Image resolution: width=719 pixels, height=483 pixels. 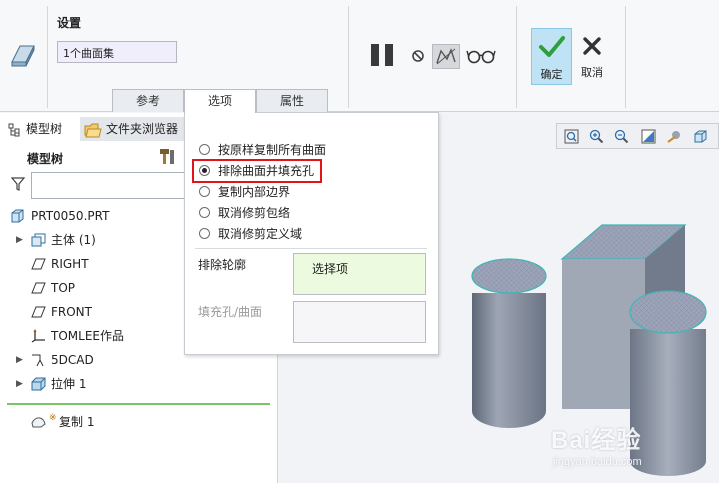 I want to click on part-icon, so click(x=17, y=216).